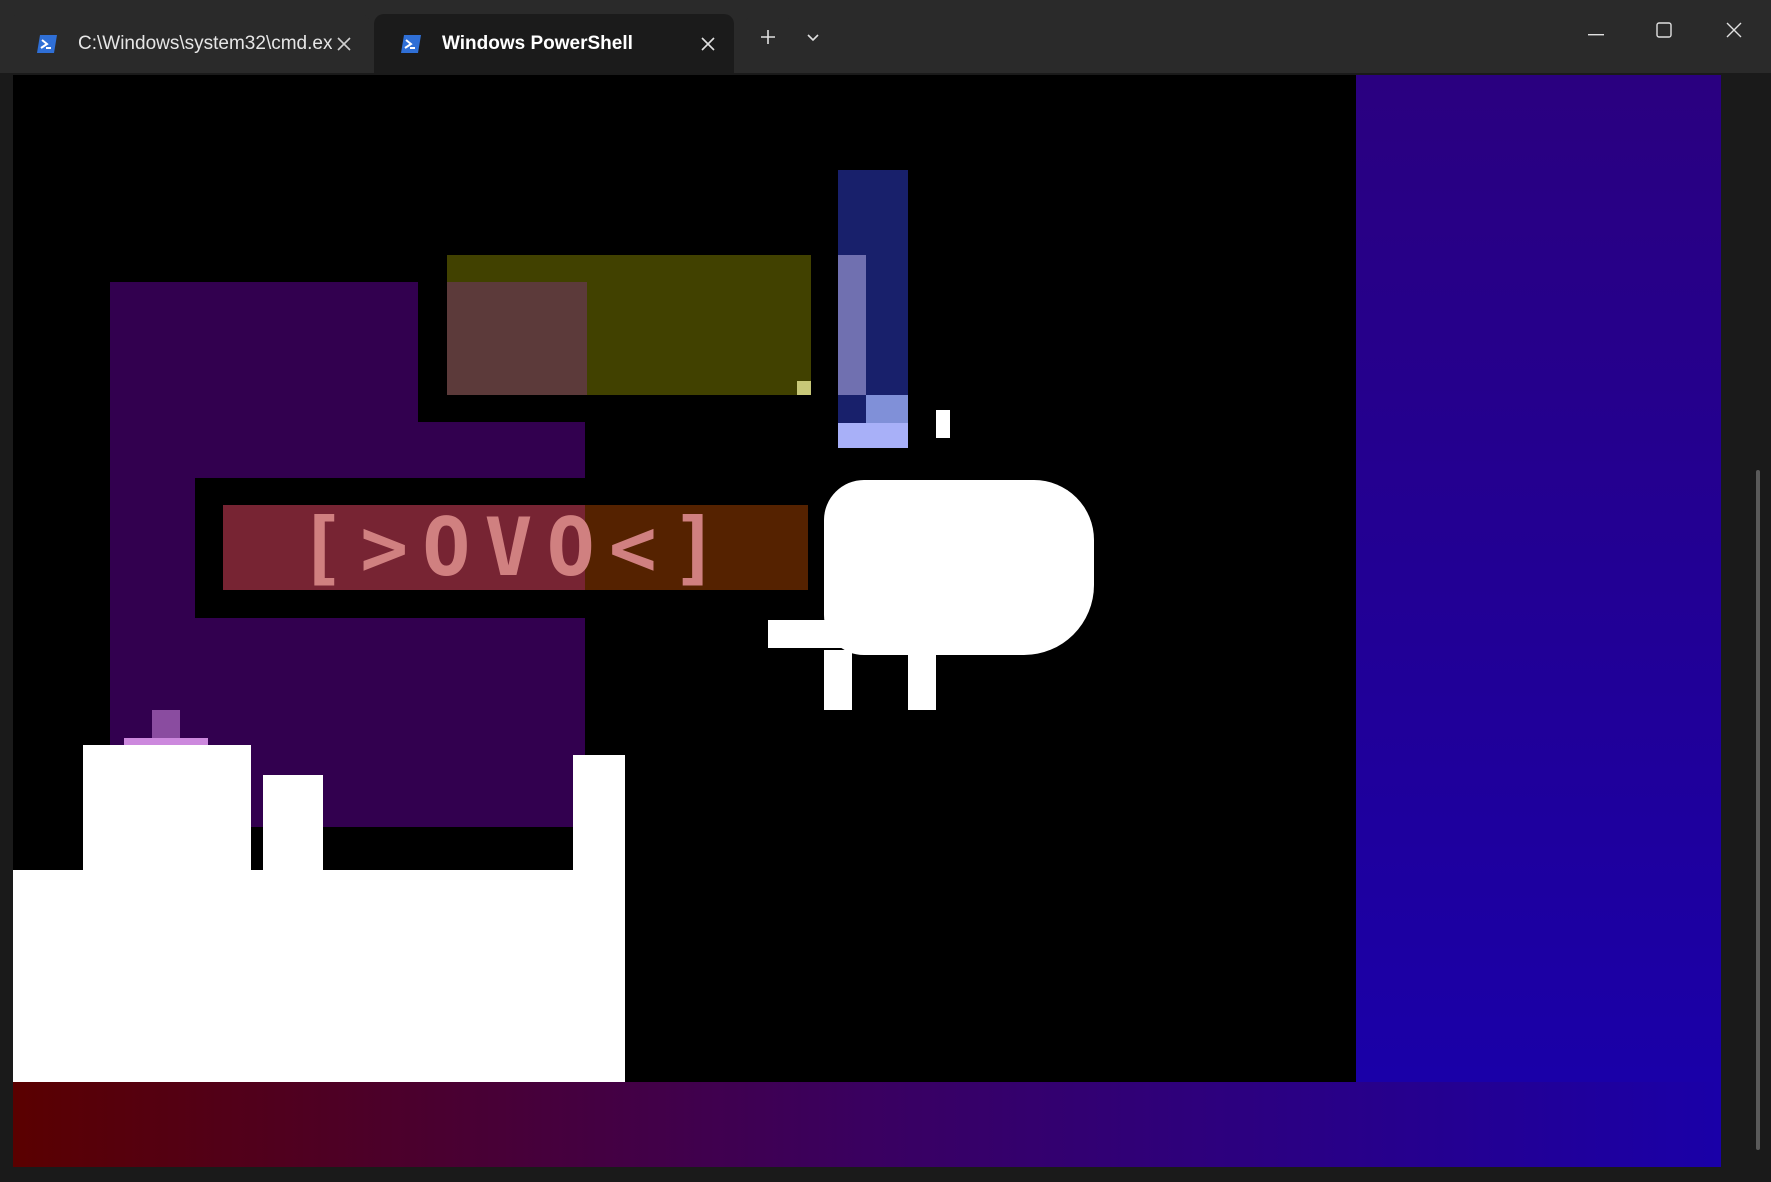  I want to click on chevron-down-icon, so click(813, 39).